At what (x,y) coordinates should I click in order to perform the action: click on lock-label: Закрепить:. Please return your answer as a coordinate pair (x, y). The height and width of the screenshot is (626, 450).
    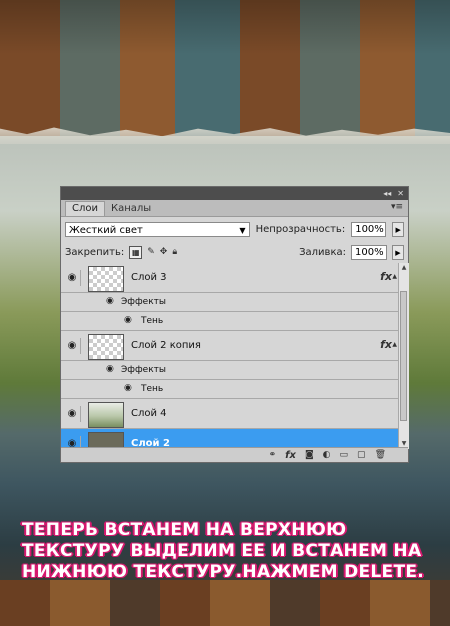
    Looking at the image, I should click on (95, 252).